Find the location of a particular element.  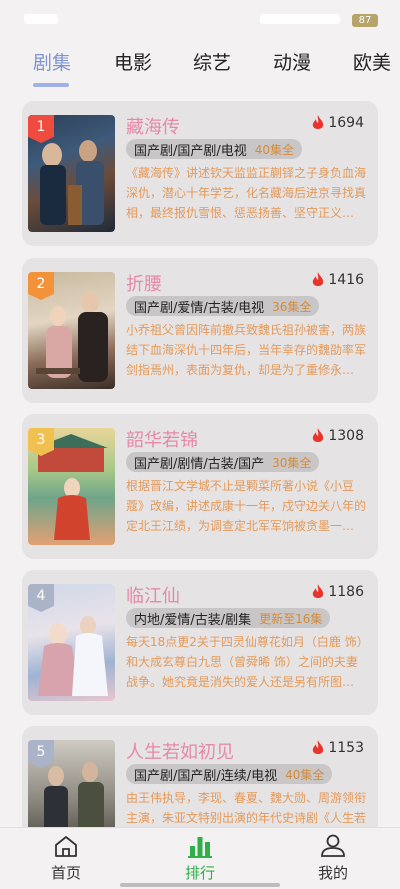

show-title: 韶华若锦 is located at coordinates (162, 439).